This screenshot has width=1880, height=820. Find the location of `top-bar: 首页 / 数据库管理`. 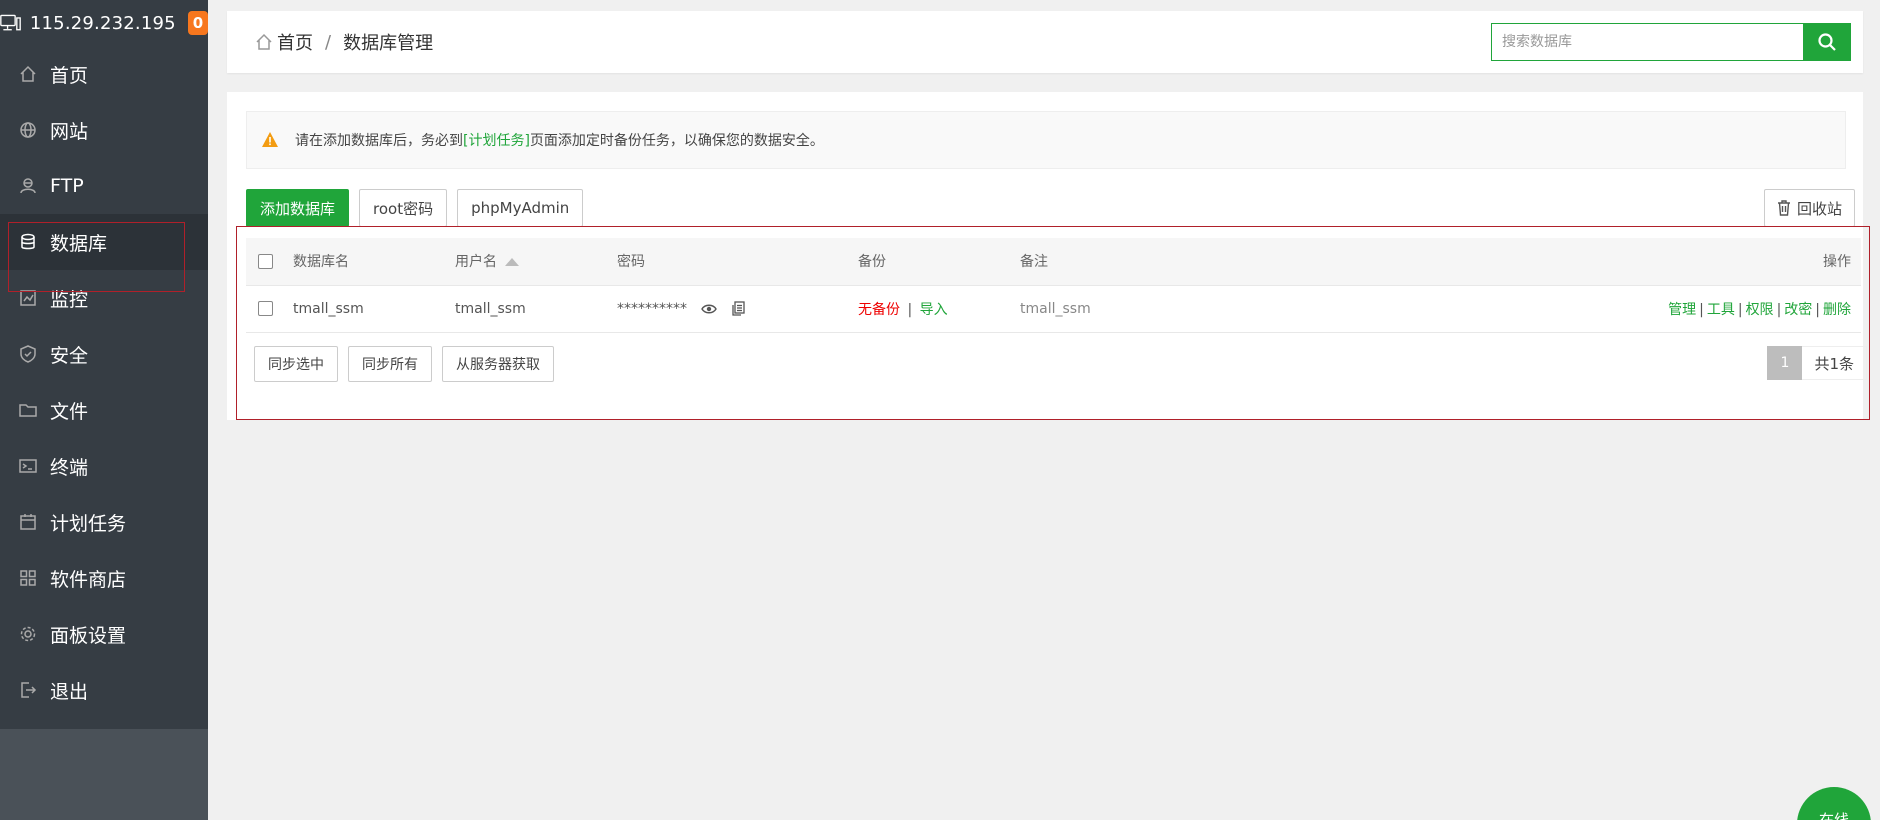

top-bar: 首页 / 数据库管理 is located at coordinates (1045, 42).